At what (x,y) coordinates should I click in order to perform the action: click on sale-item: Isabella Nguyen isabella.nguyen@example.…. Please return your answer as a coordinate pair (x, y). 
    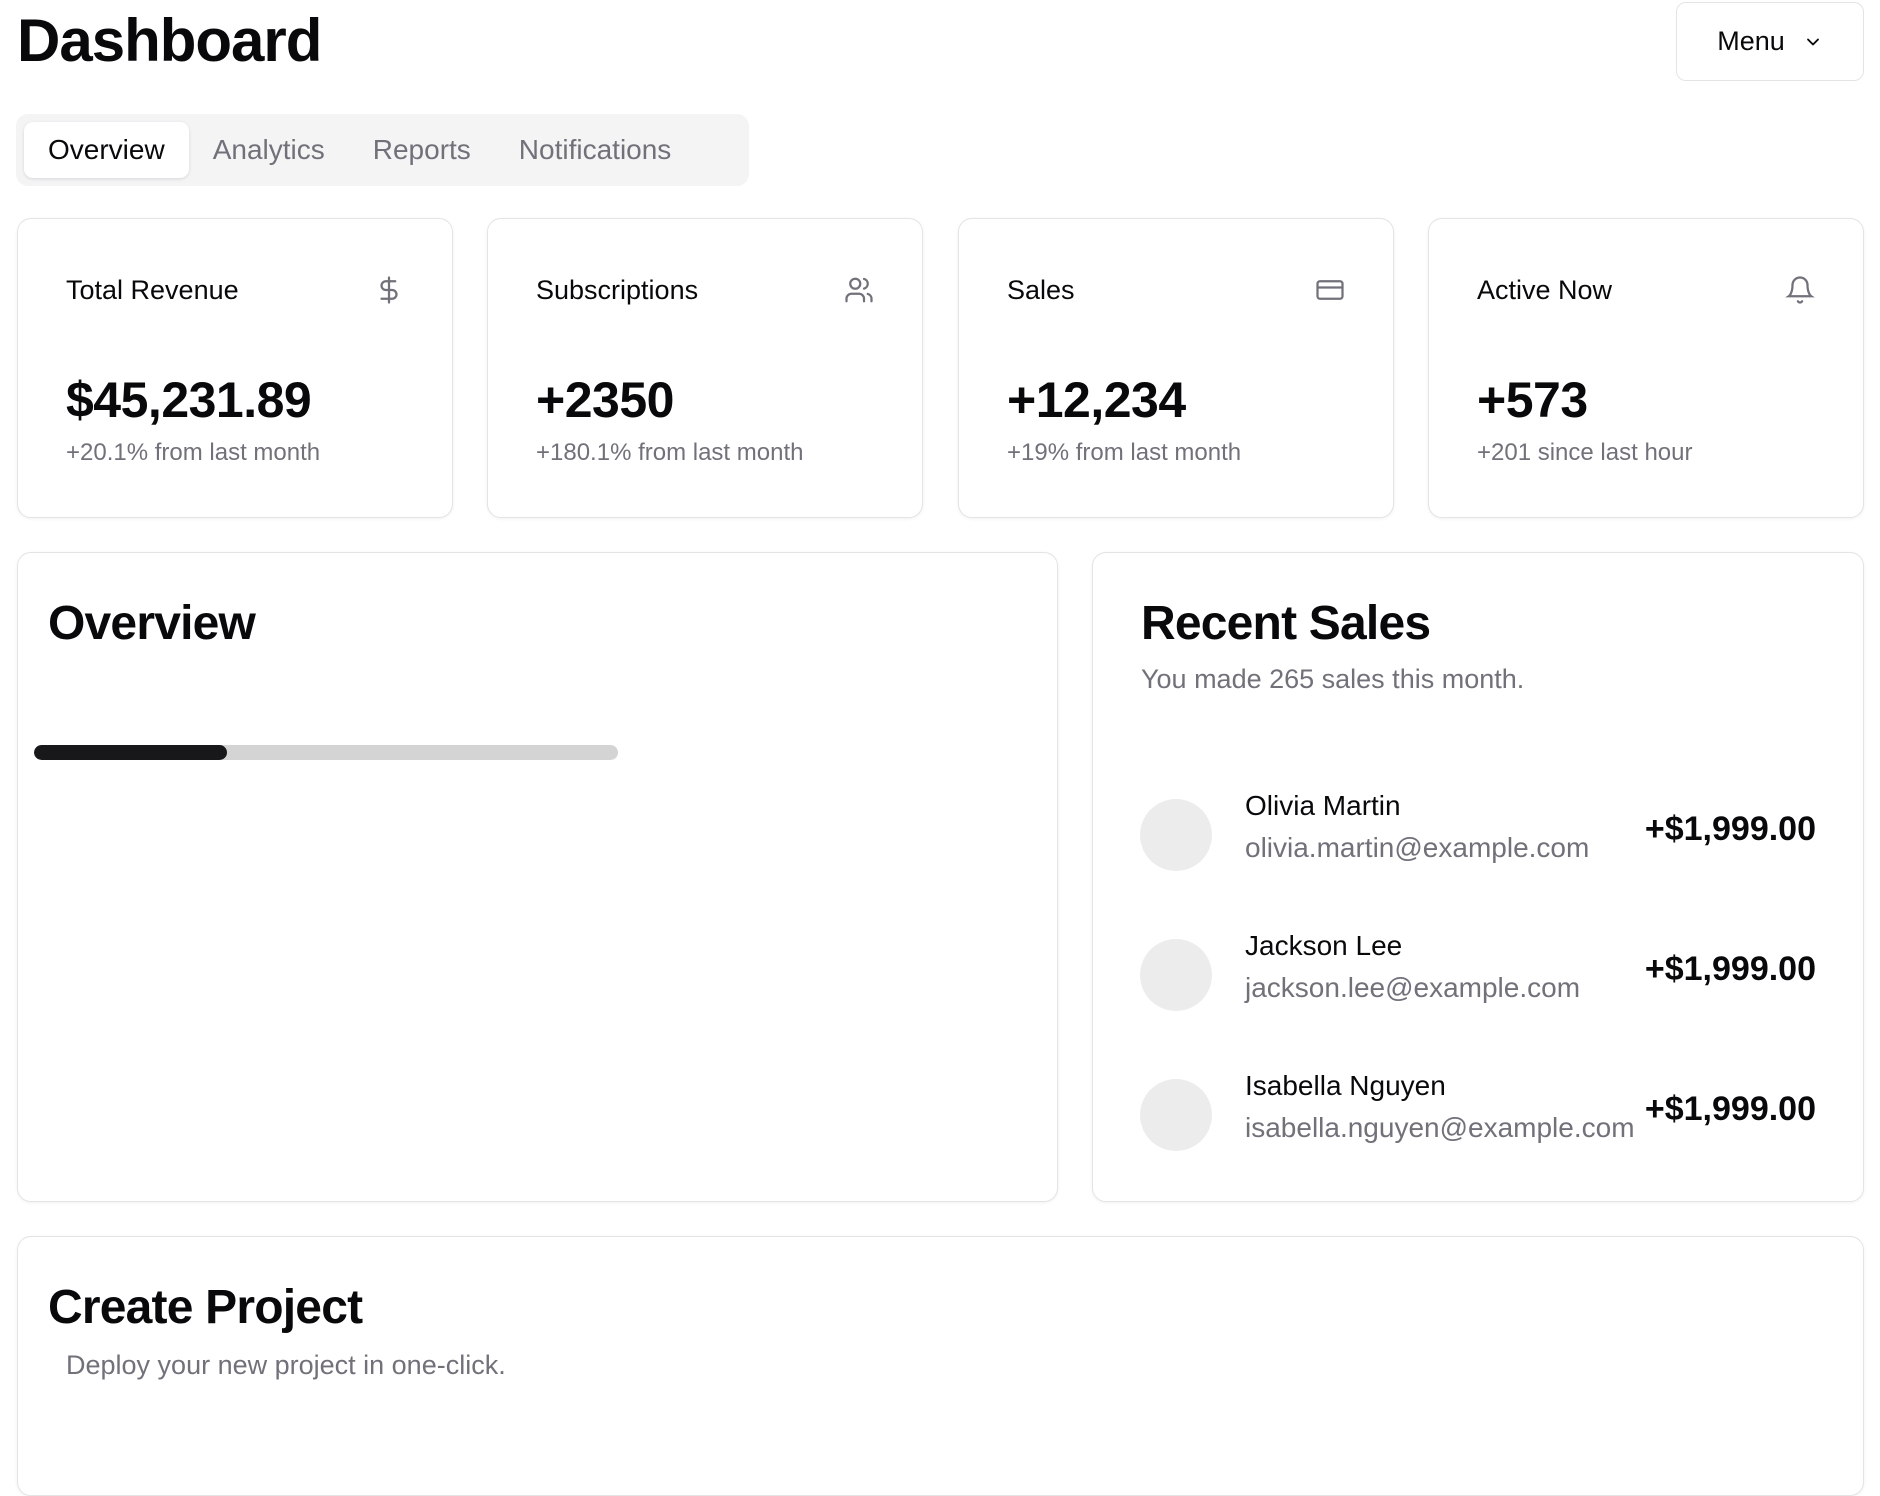
    Looking at the image, I should click on (1490, 1115).